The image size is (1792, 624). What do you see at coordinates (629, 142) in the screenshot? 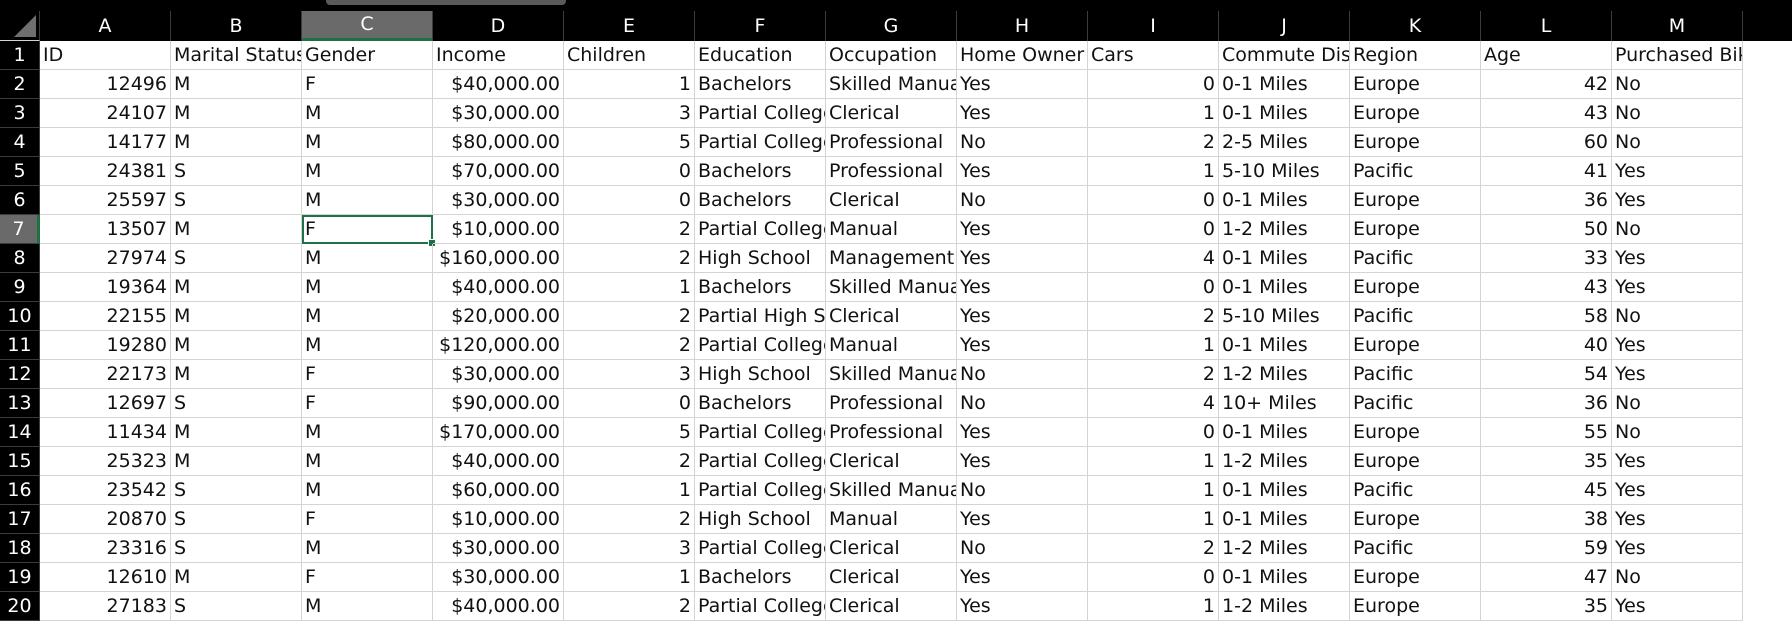
I see `cell-e4: 5` at bounding box center [629, 142].